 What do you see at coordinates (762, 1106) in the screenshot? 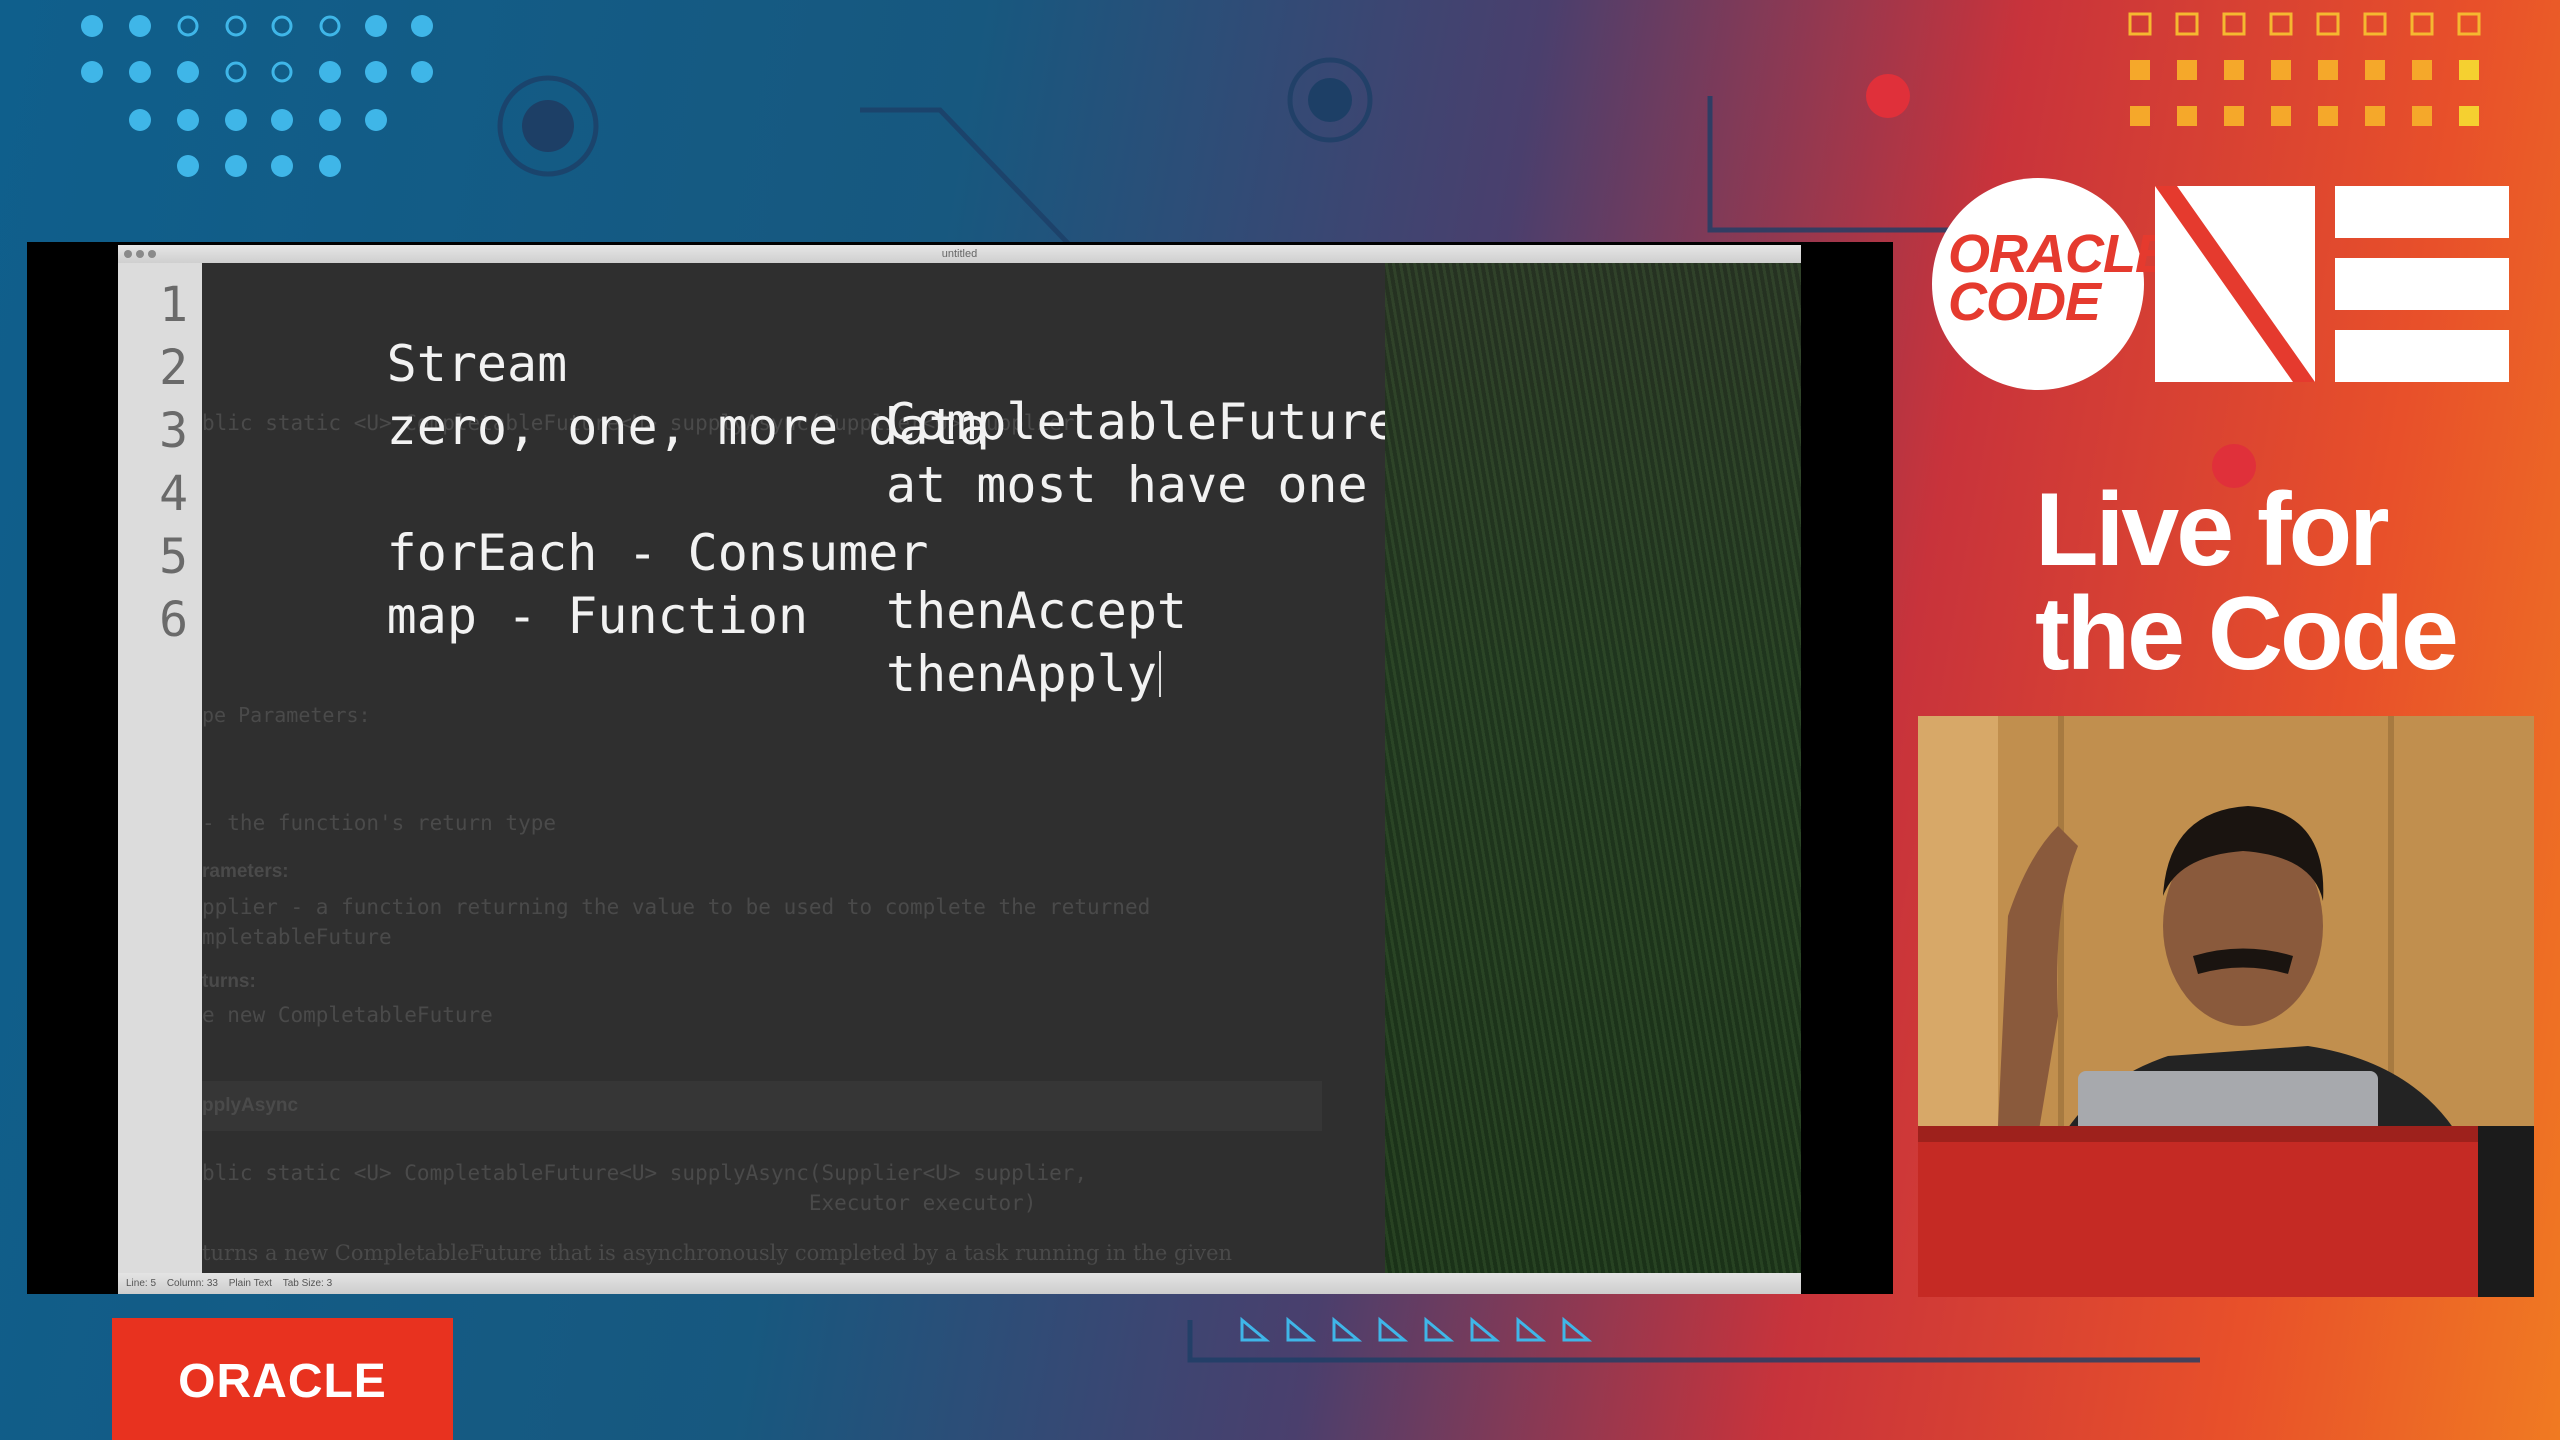
I see `doc-section-bar: pplyAsync` at bounding box center [762, 1106].